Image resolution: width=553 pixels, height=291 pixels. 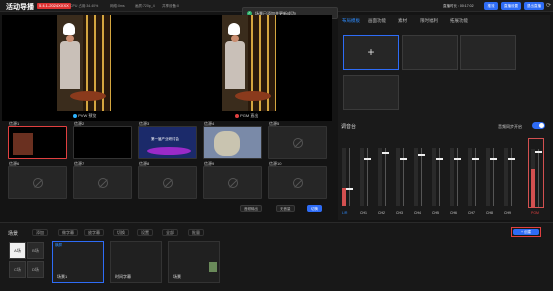 I want to click on tab-screen: 画面功能, so click(x=377, y=21).